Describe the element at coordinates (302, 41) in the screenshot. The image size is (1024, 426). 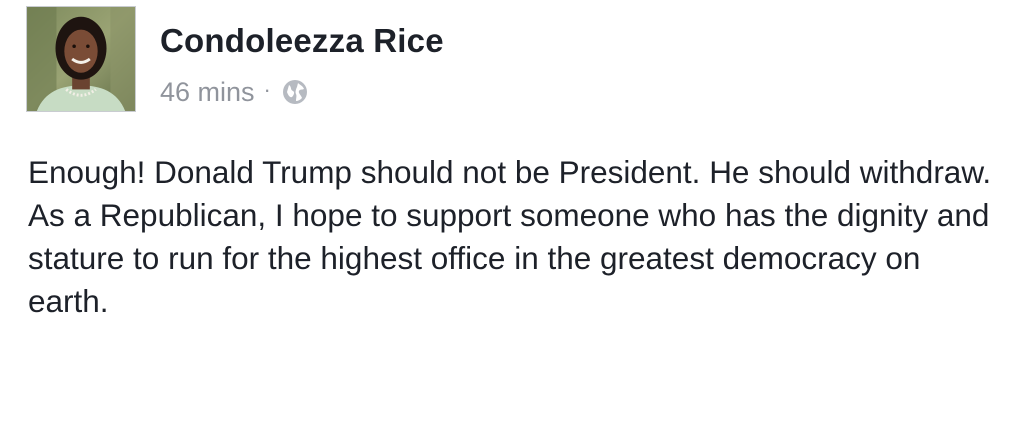
I see `author-name-link: Condoleezza Rice` at that location.